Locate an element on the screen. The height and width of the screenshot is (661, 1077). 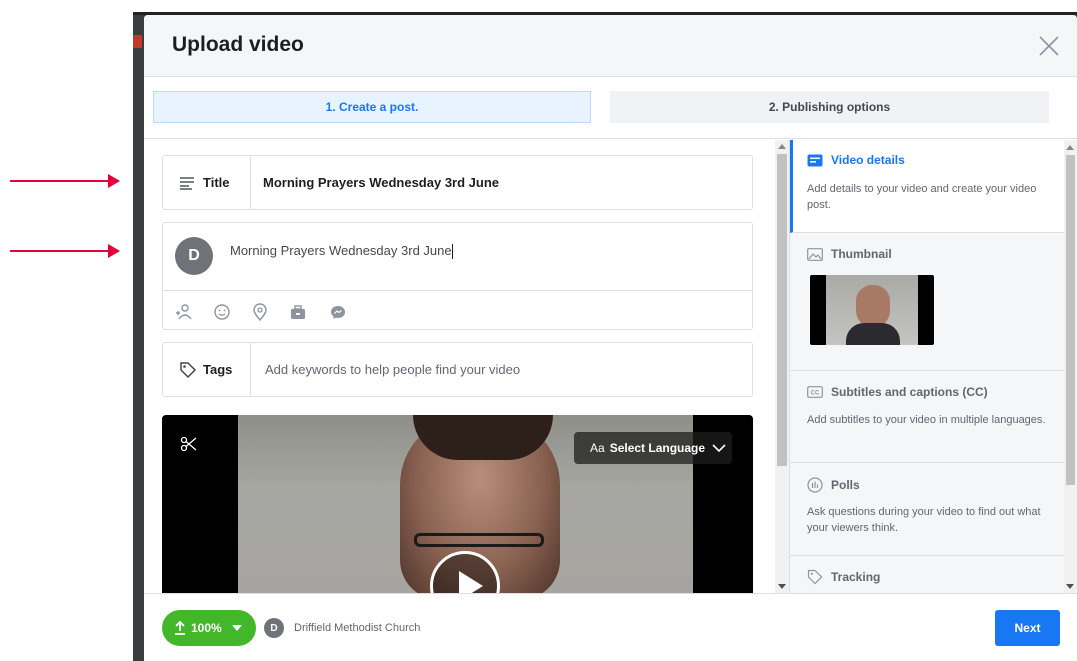
title-label: Title is located at coordinates (216, 182).